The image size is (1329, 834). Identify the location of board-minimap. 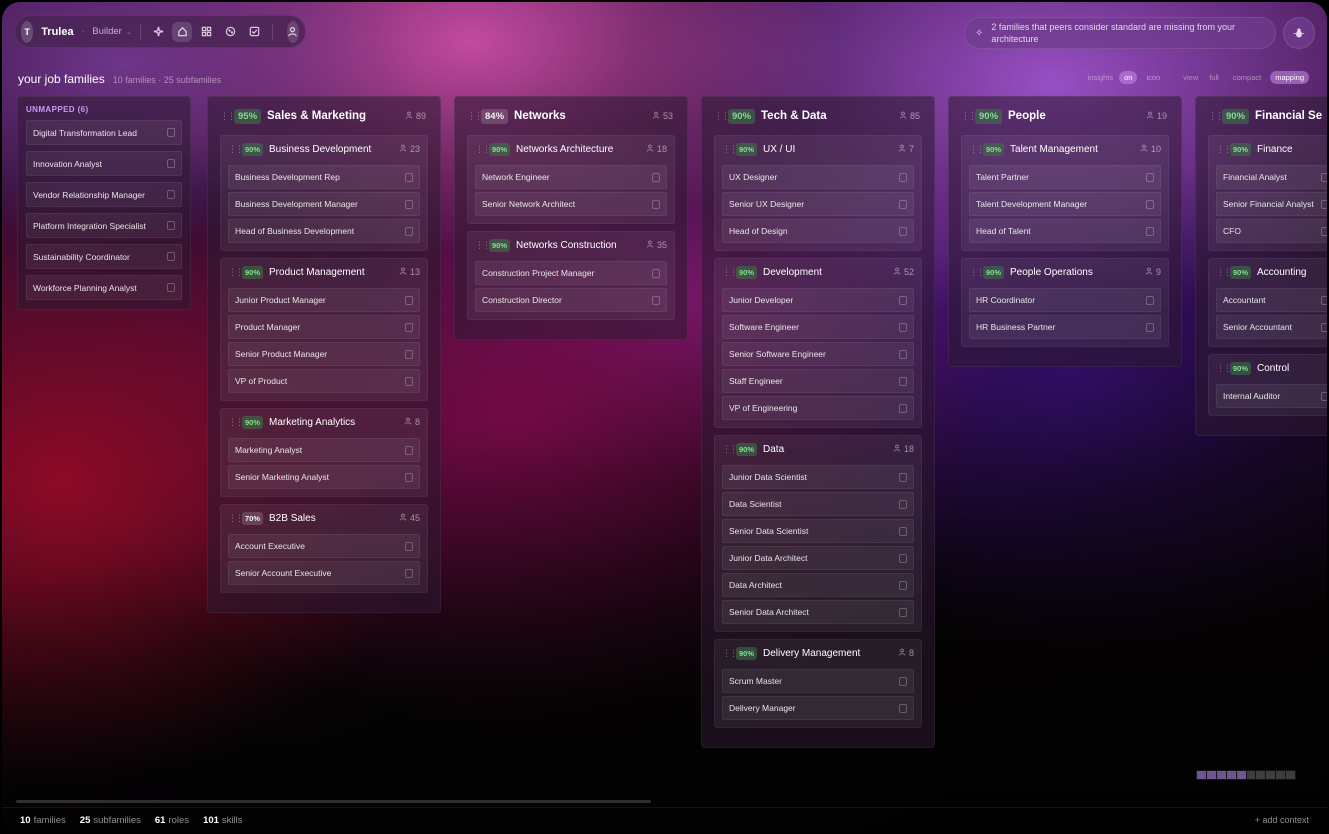
(1246, 775).